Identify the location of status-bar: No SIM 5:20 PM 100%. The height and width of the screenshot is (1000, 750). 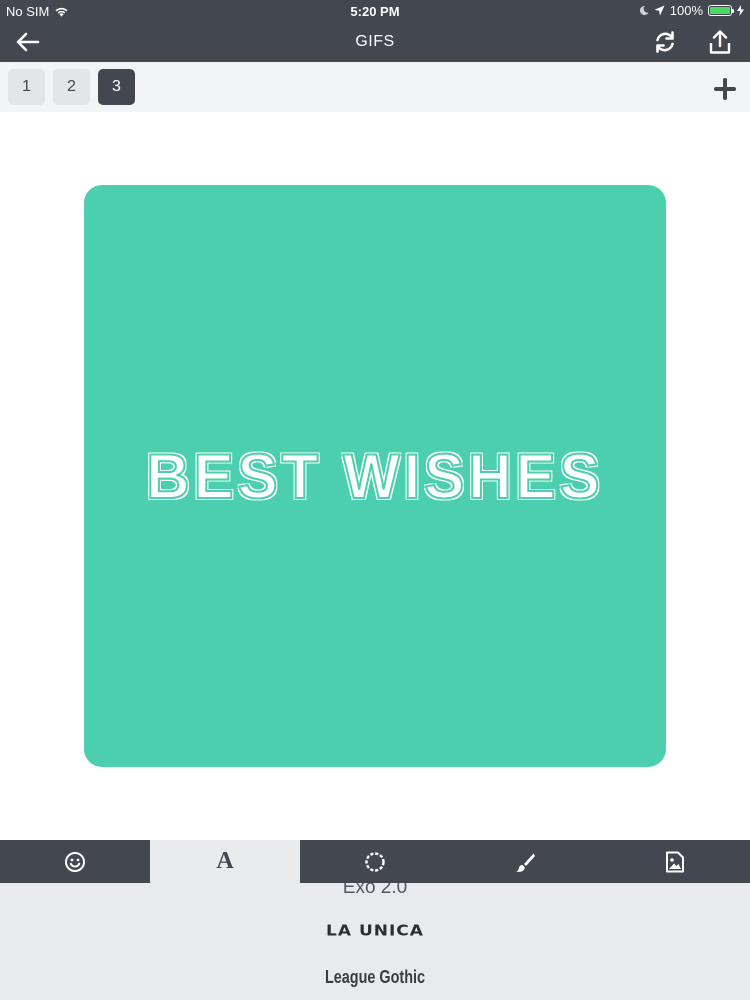
(375, 11).